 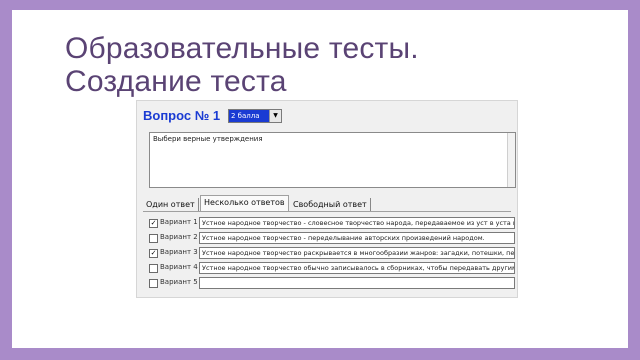 I want to click on variant-4-checkbox, so click(x=153, y=268).